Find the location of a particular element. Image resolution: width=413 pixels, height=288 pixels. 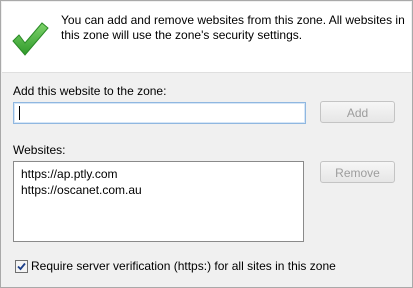

remove-button: Remove is located at coordinates (357, 172).